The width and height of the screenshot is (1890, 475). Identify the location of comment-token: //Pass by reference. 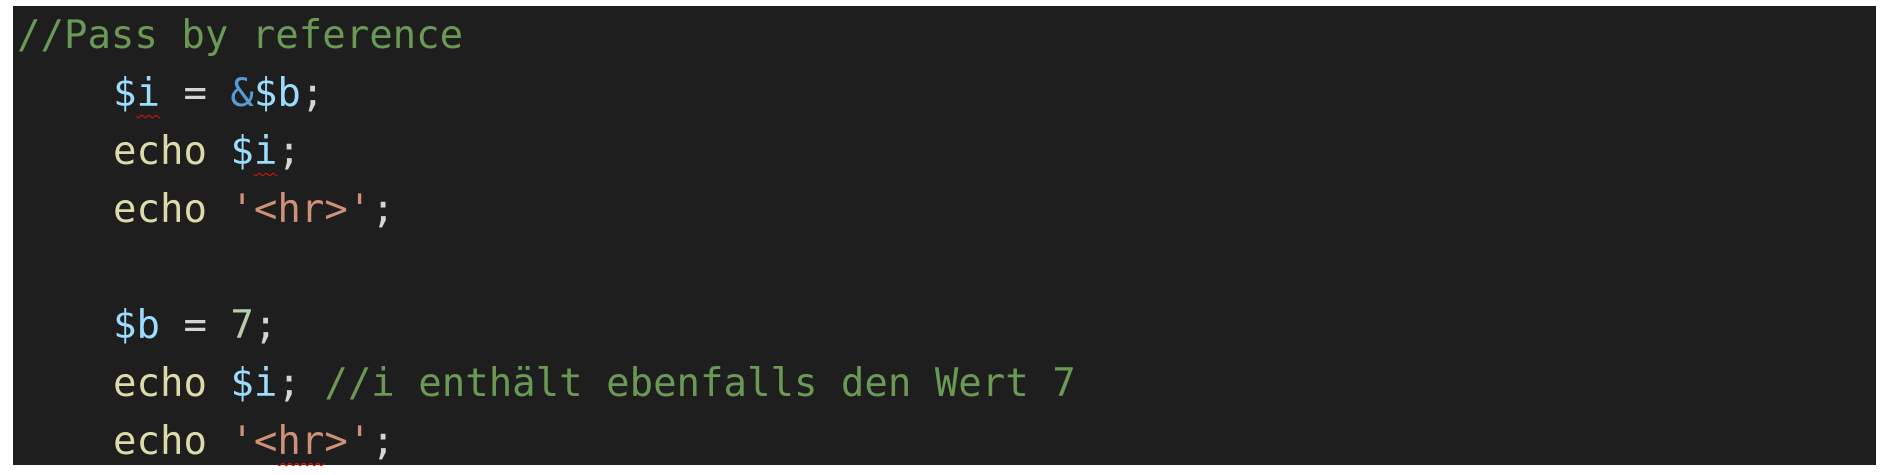
(240, 35).